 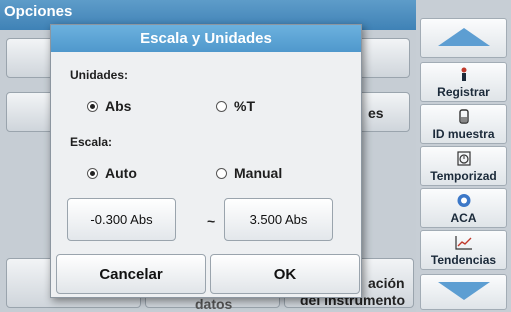 What do you see at coordinates (463, 160) in the screenshot?
I see `timer-icon` at bounding box center [463, 160].